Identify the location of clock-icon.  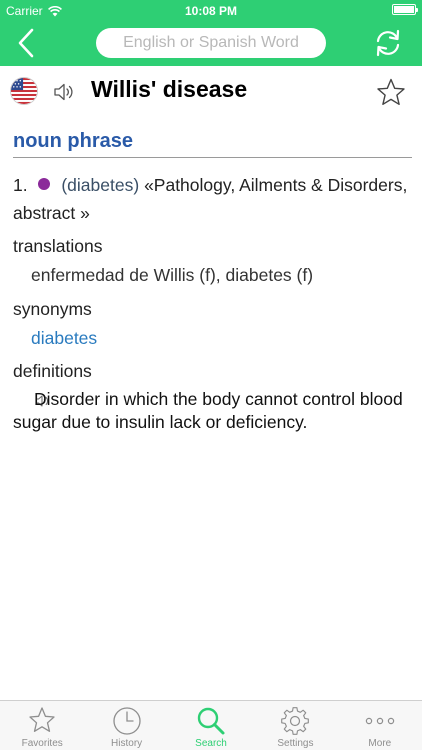
(126, 721).